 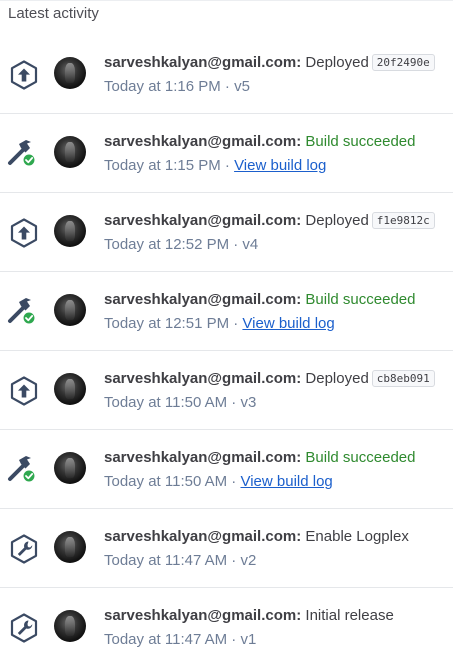 What do you see at coordinates (162, 165) in the screenshot?
I see `timestamp: Today at 1:15 PM` at bounding box center [162, 165].